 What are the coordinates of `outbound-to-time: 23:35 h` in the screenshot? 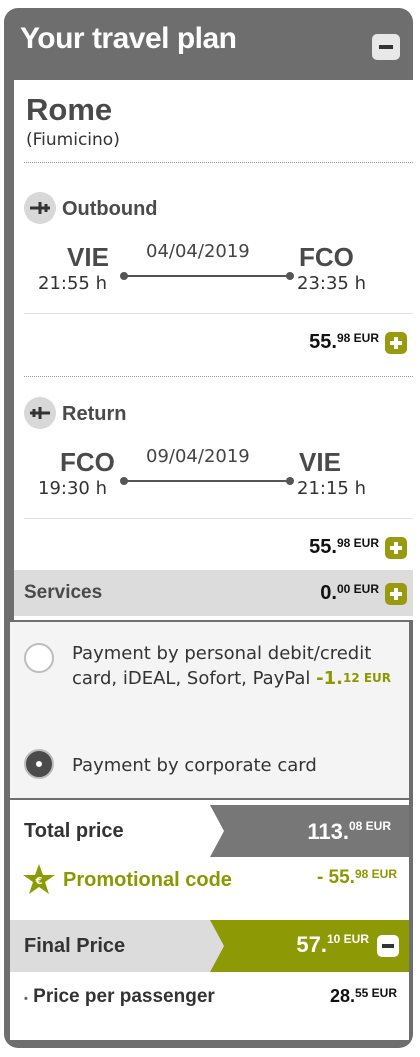 It's located at (332, 283).